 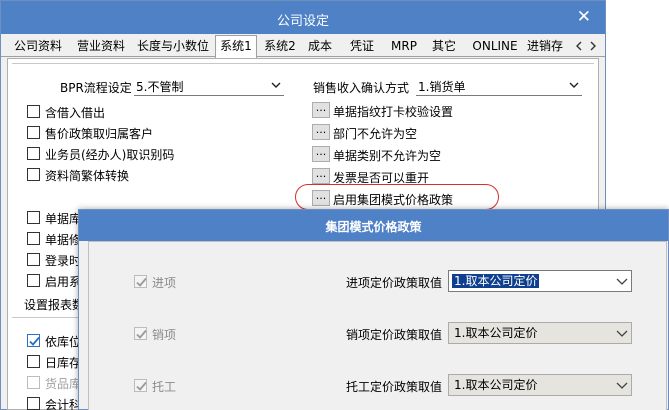 I want to click on bpr-value: 5.不管制, so click(x=160, y=87).